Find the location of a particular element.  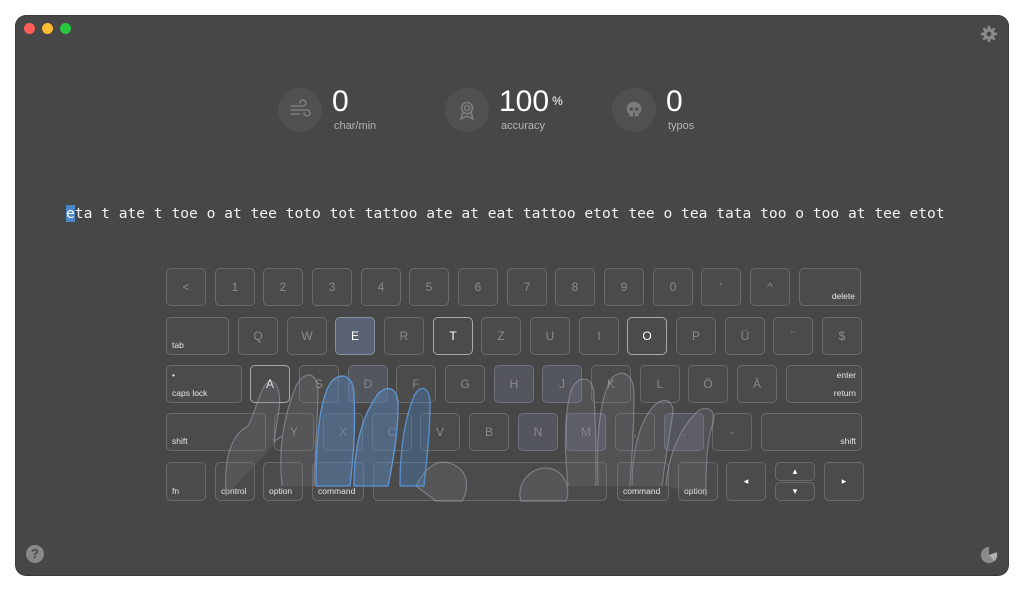

close-button is located at coordinates (29, 28).